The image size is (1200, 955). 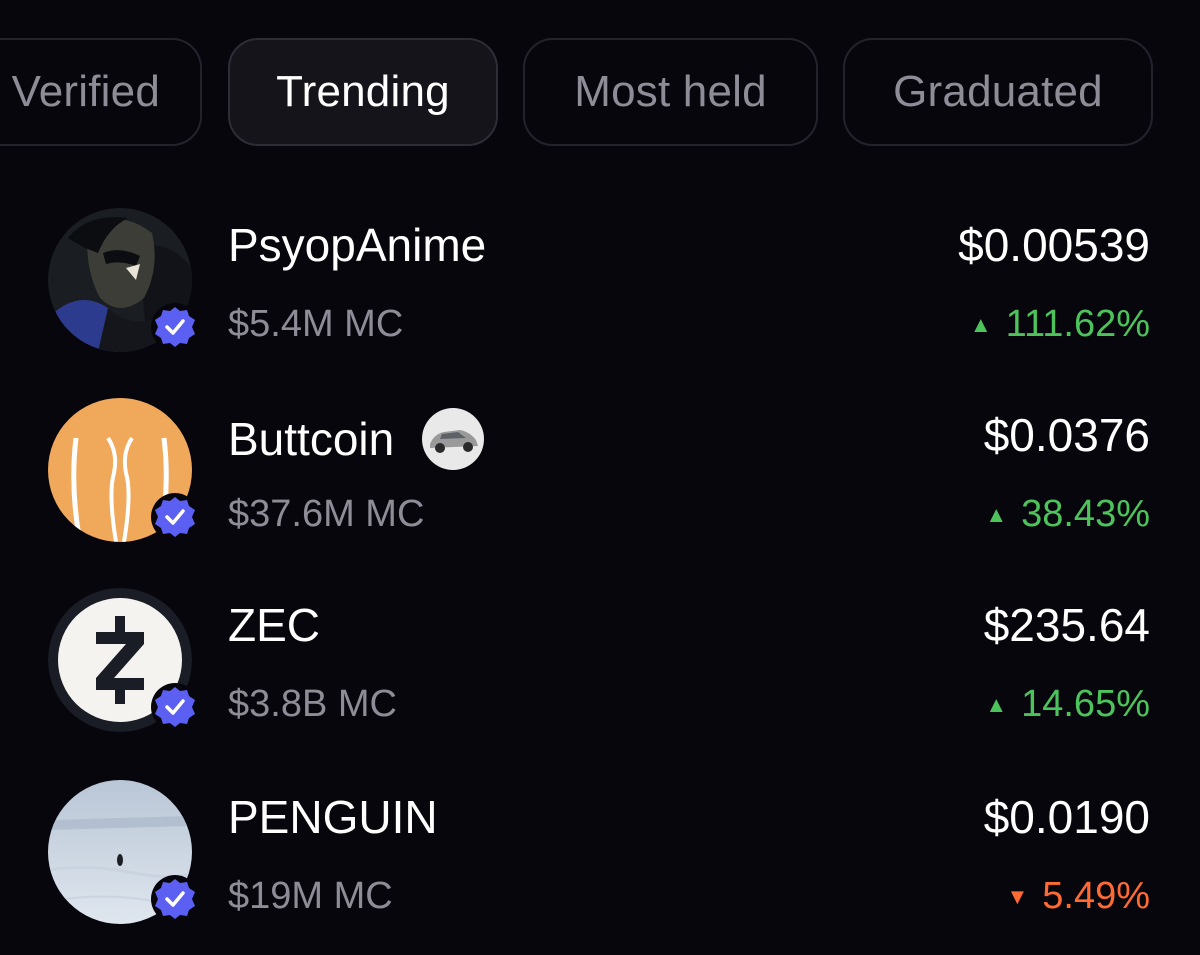 I want to click on tab-verified-label: Verified, so click(x=85, y=91).